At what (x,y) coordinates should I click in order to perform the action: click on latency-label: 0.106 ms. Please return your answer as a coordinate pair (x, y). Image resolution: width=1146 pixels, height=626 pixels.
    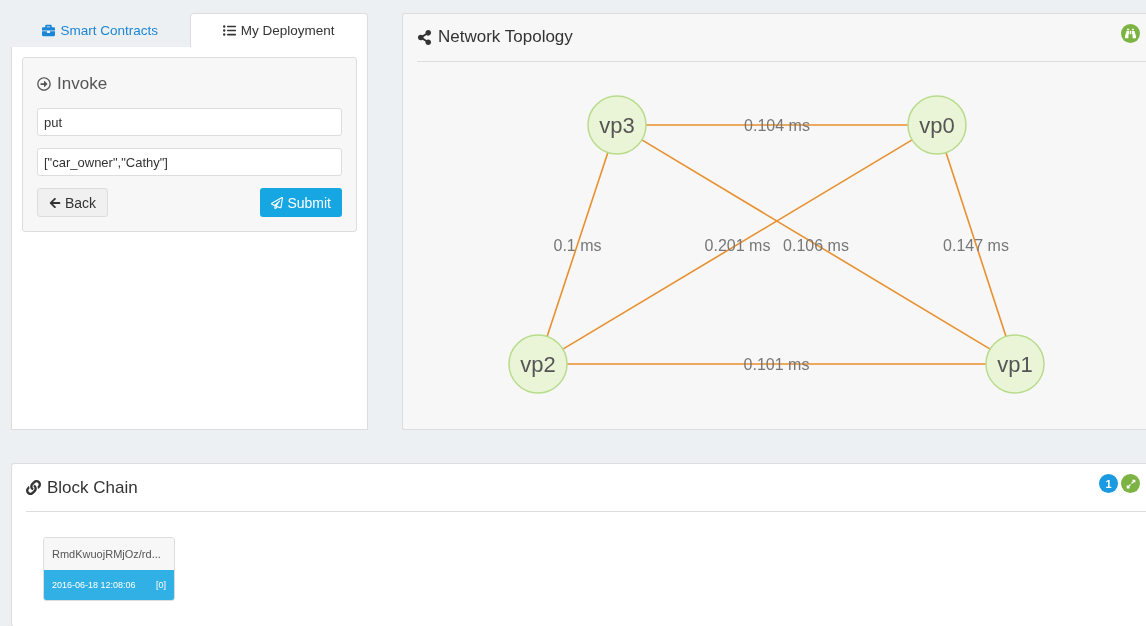
    Looking at the image, I should click on (816, 245).